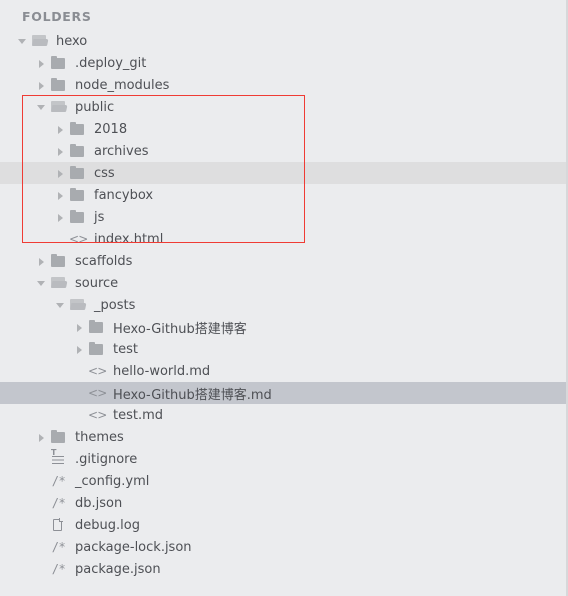  What do you see at coordinates (124, 195) in the screenshot?
I see `tree-row-label: fancybox` at bounding box center [124, 195].